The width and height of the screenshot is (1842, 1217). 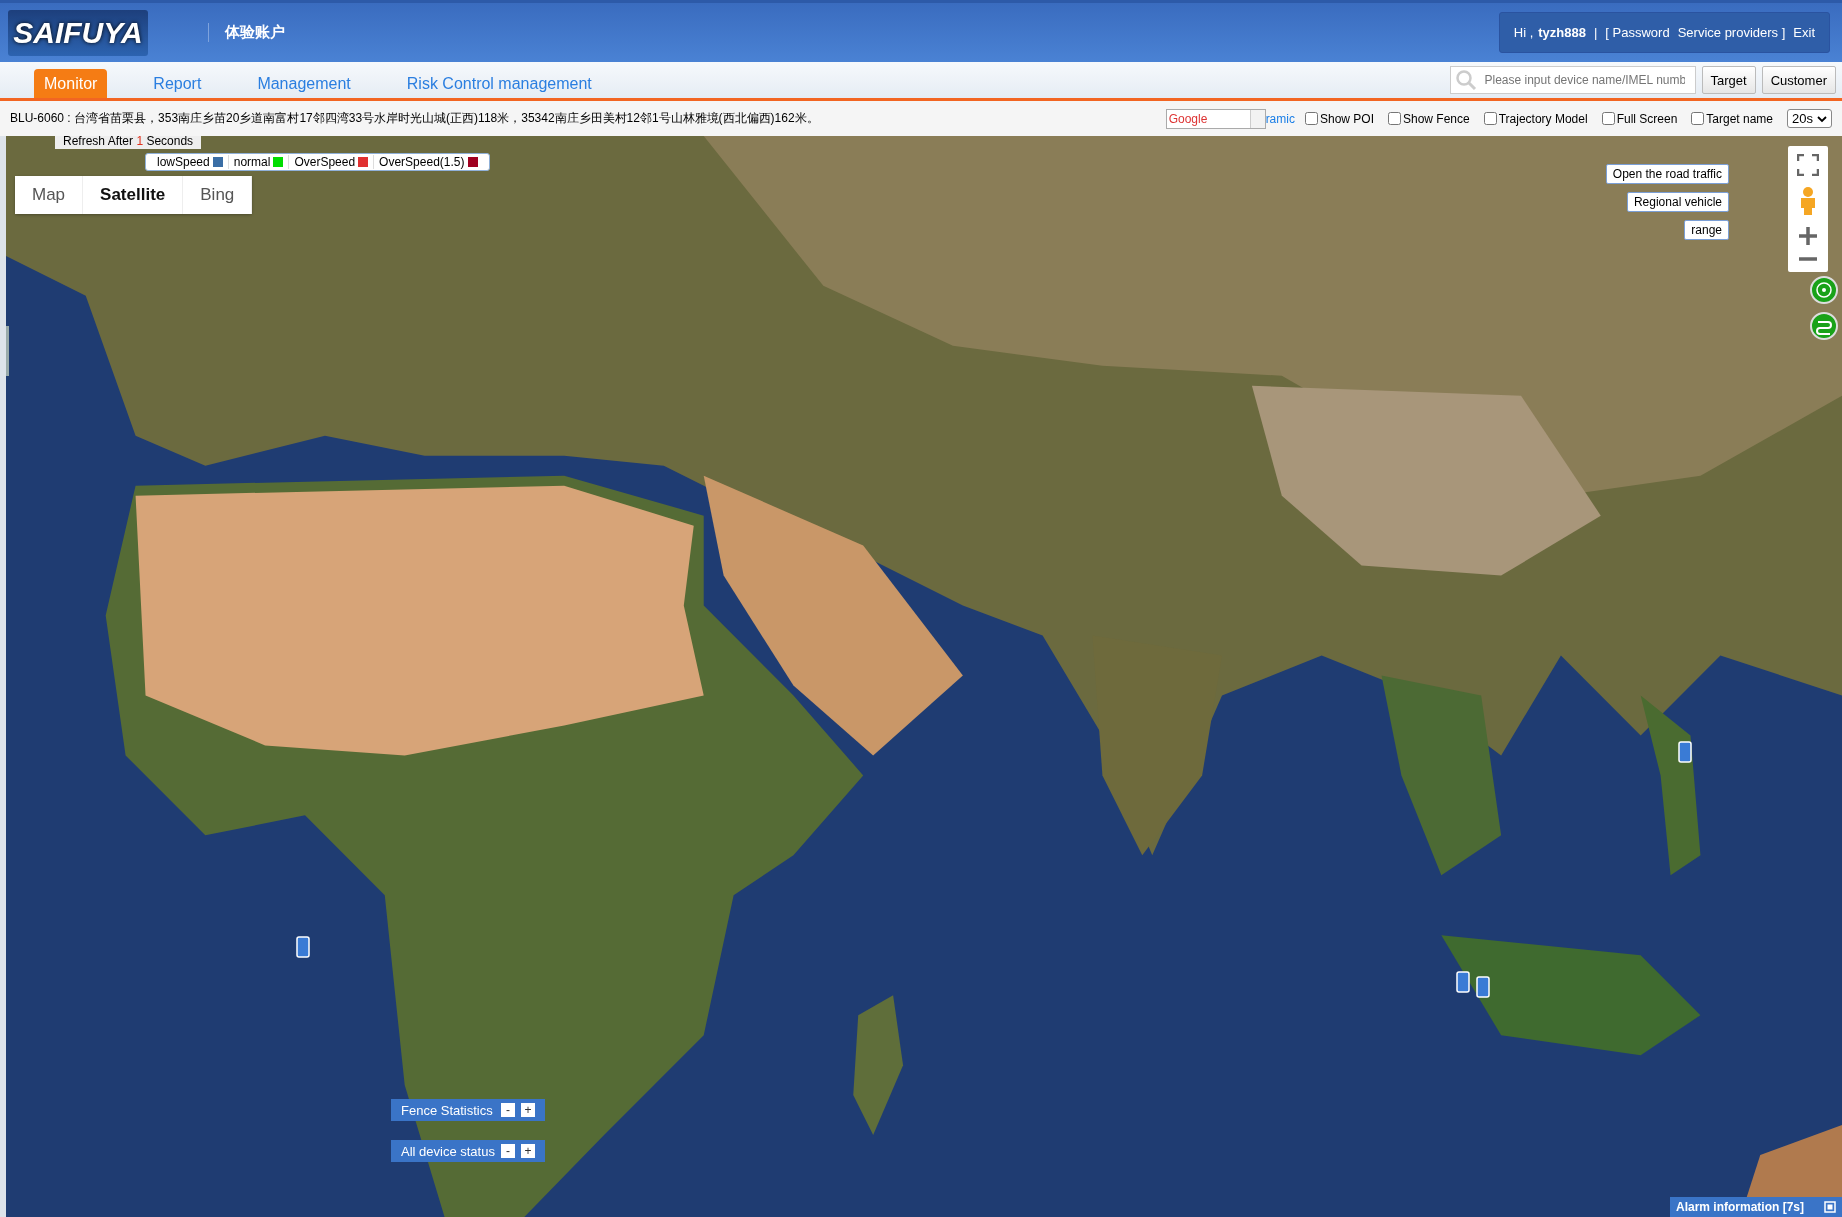 I want to click on greeting: Hi ,, so click(x=1523, y=32).